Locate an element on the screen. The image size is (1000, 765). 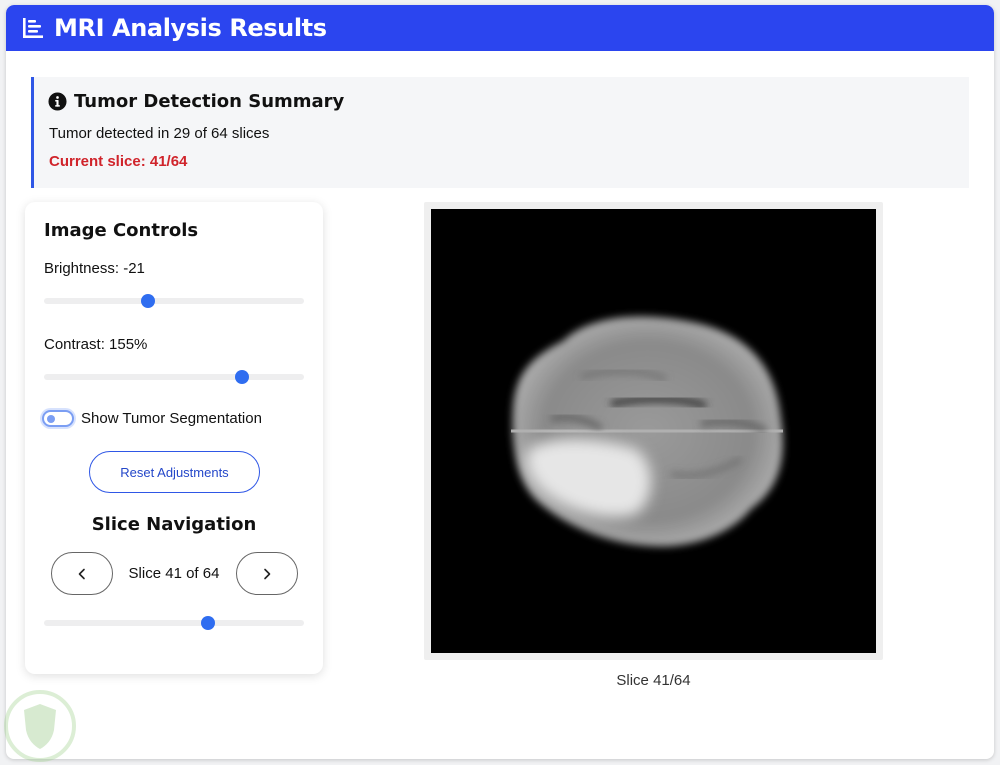
page-title: MRI Analysis Results is located at coordinates (190, 28).